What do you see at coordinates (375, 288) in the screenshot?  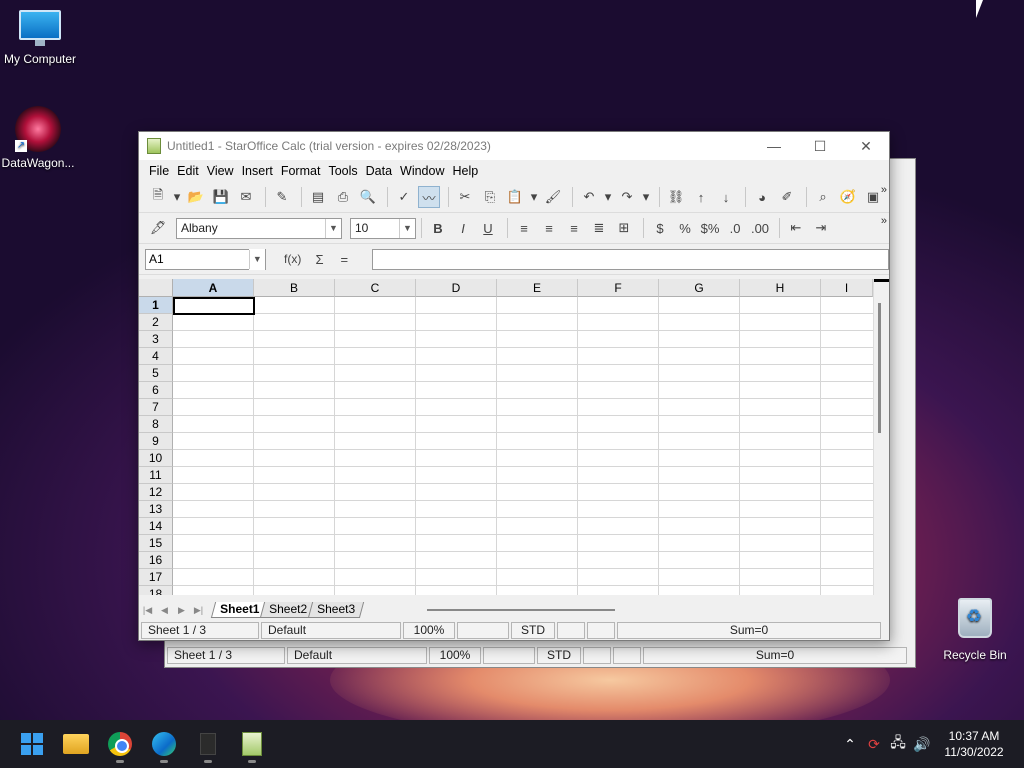 I see `column-header: C` at bounding box center [375, 288].